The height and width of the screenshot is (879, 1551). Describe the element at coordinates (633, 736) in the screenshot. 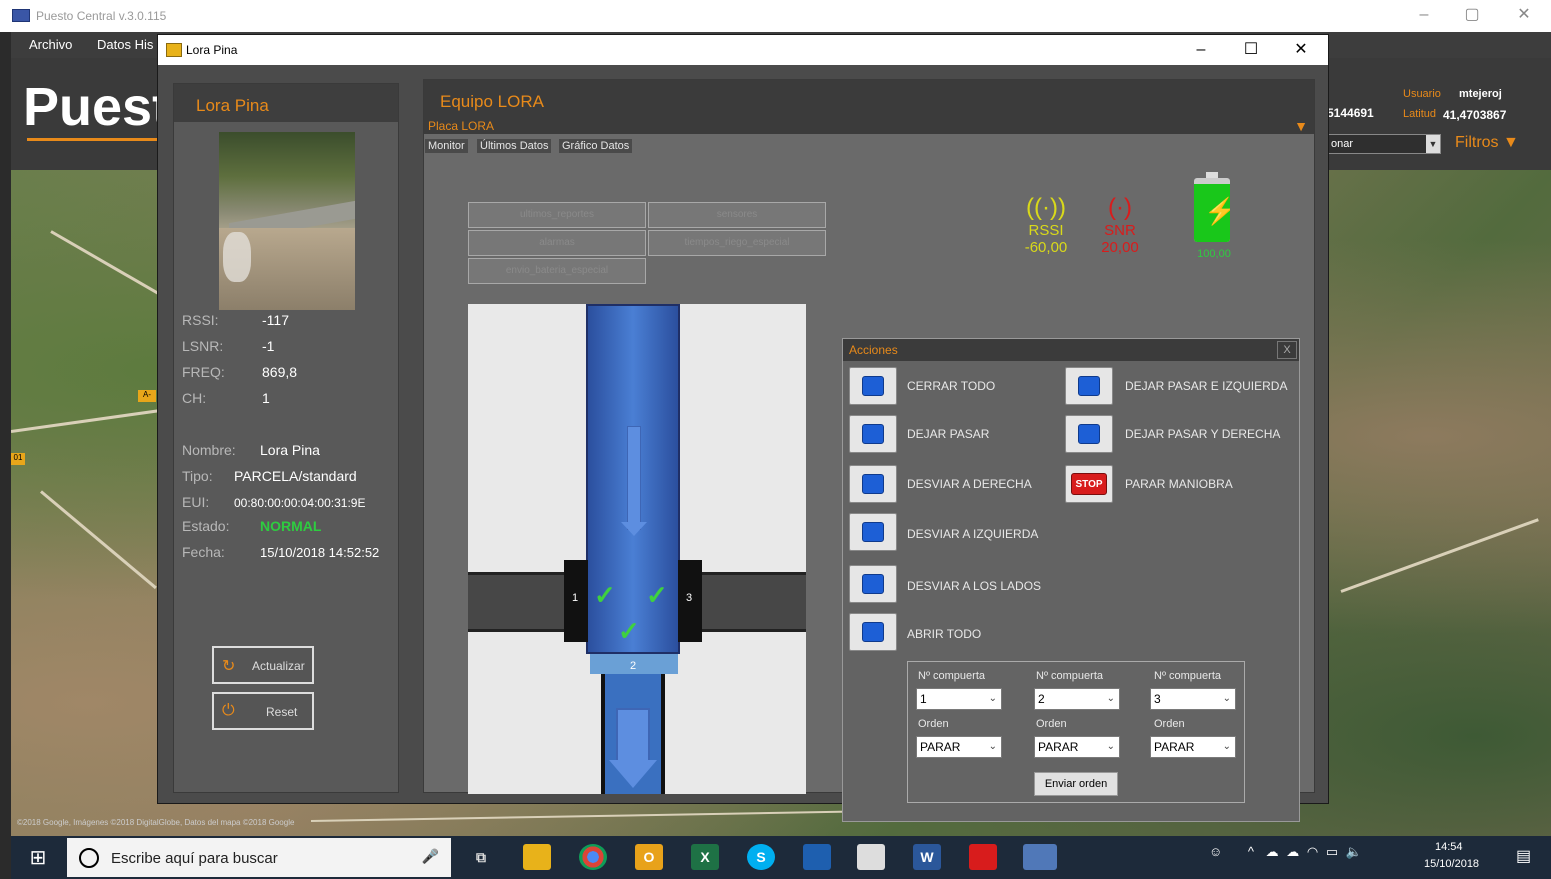

I see `outflow-arrow-icon` at that location.